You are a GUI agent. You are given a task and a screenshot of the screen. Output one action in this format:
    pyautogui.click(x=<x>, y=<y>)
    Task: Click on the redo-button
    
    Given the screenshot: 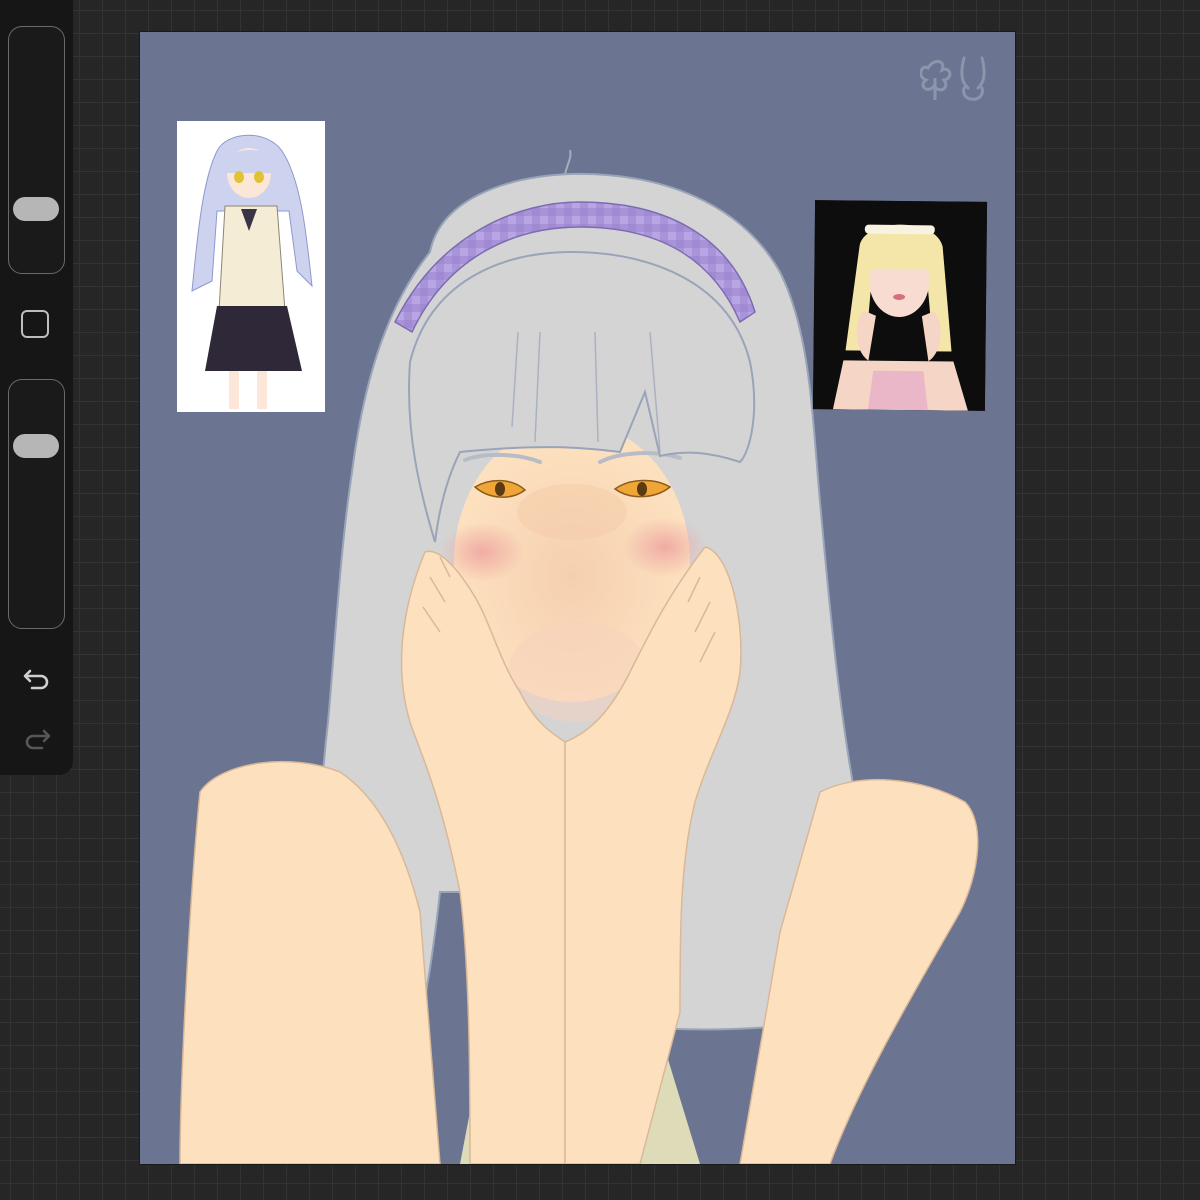 What is the action you would take?
    pyautogui.click(x=37, y=739)
    